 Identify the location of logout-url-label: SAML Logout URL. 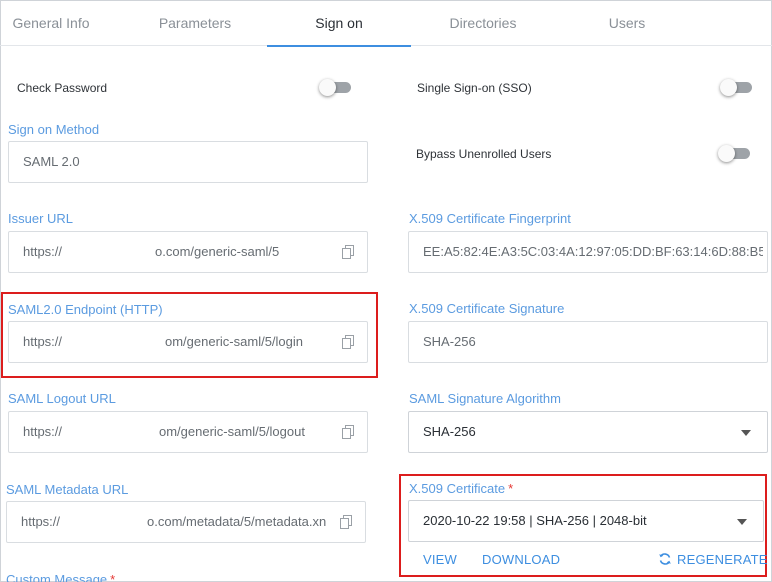
(62, 398).